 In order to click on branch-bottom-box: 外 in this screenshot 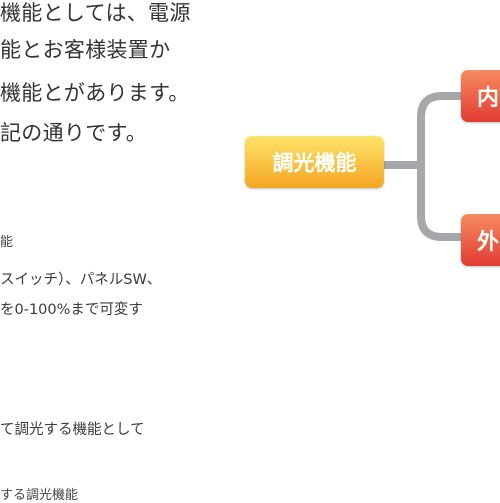, I will do `click(480, 240)`.